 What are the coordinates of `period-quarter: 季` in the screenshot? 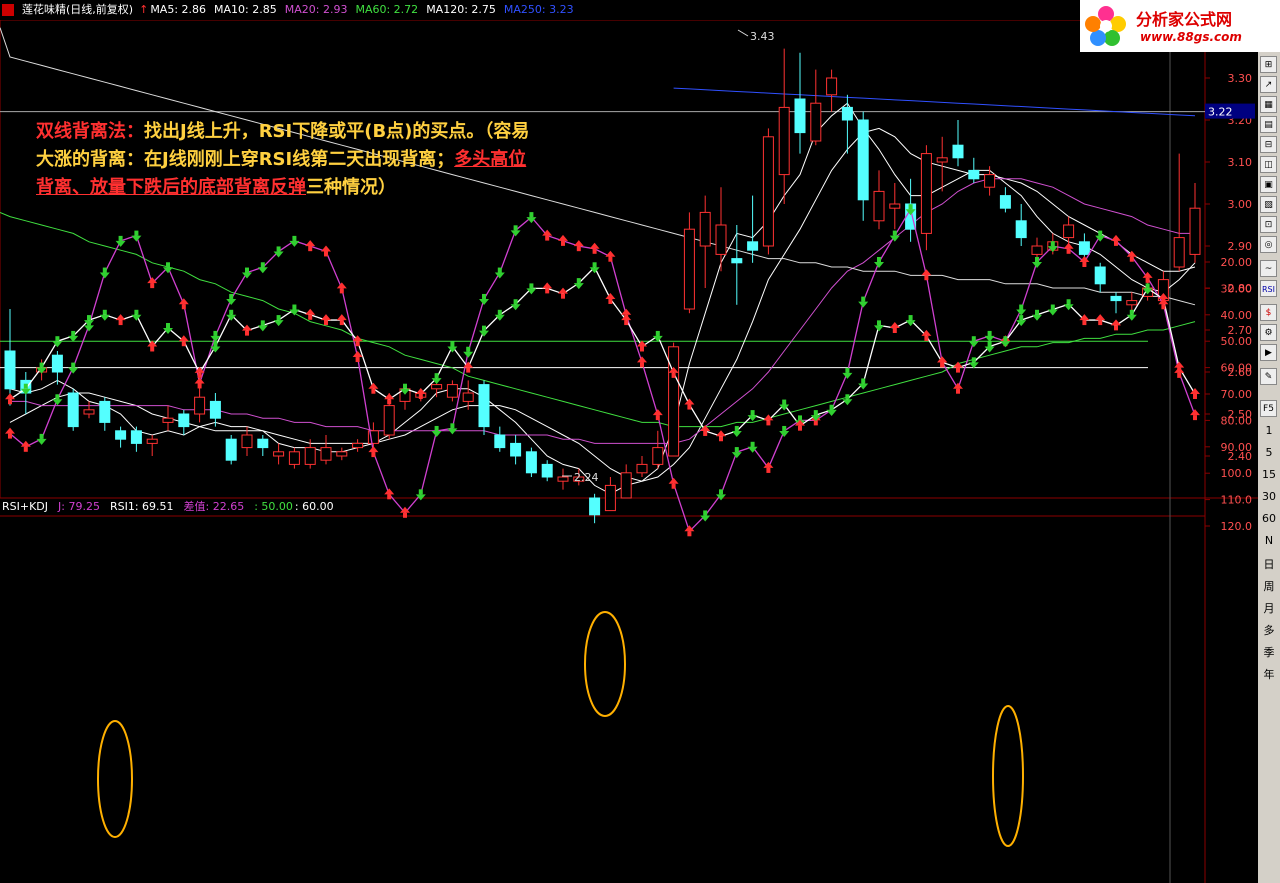 It's located at (1269, 652).